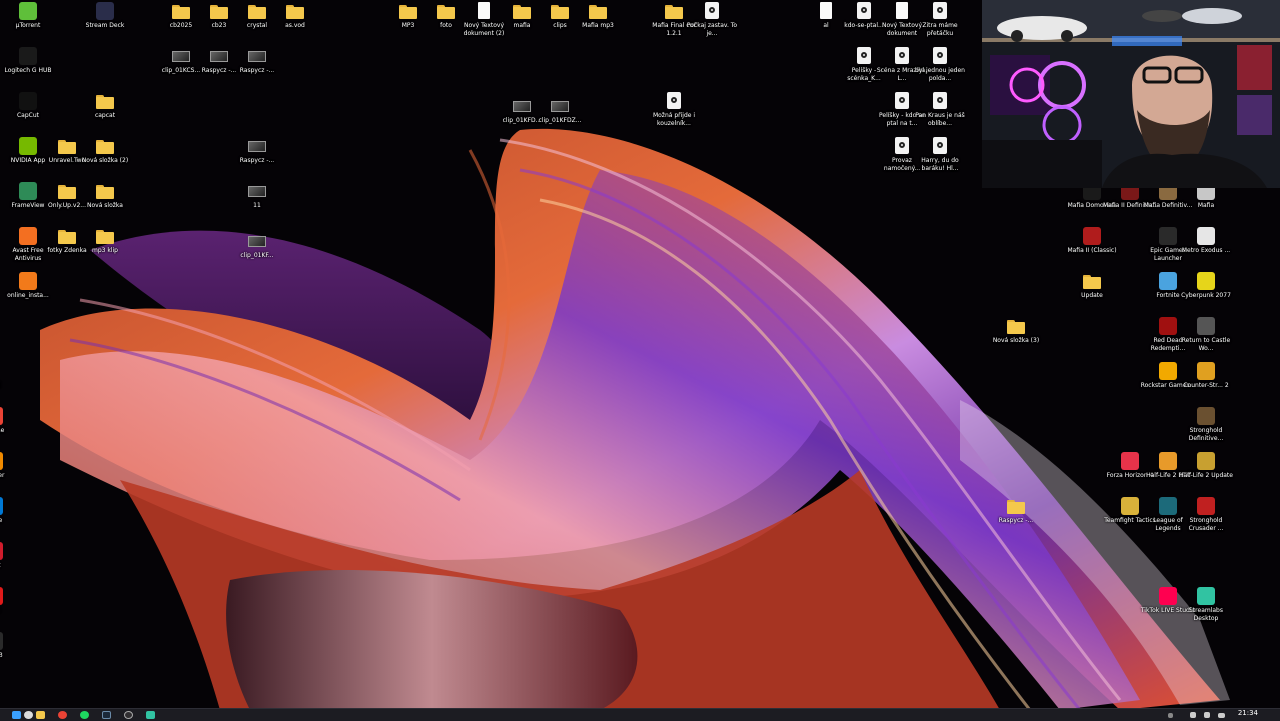 The height and width of the screenshot is (721, 1280). What do you see at coordinates (105, 106) in the screenshot?
I see `desktop-icon: capcat` at bounding box center [105, 106].